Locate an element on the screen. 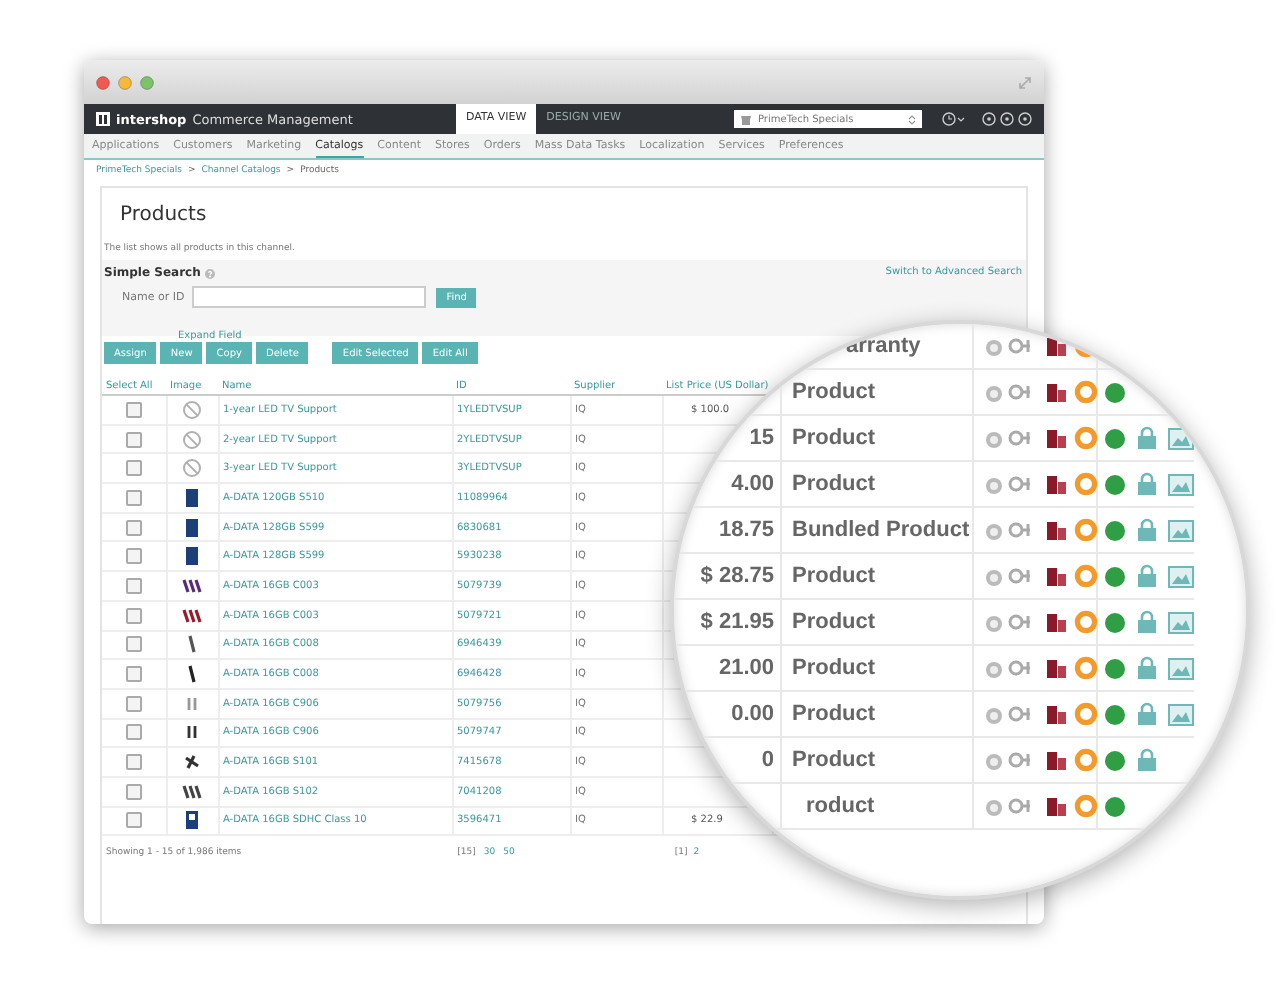 The width and height of the screenshot is (1284, 986). price-text: $ 21.95 is located at coordinates (737, 622).